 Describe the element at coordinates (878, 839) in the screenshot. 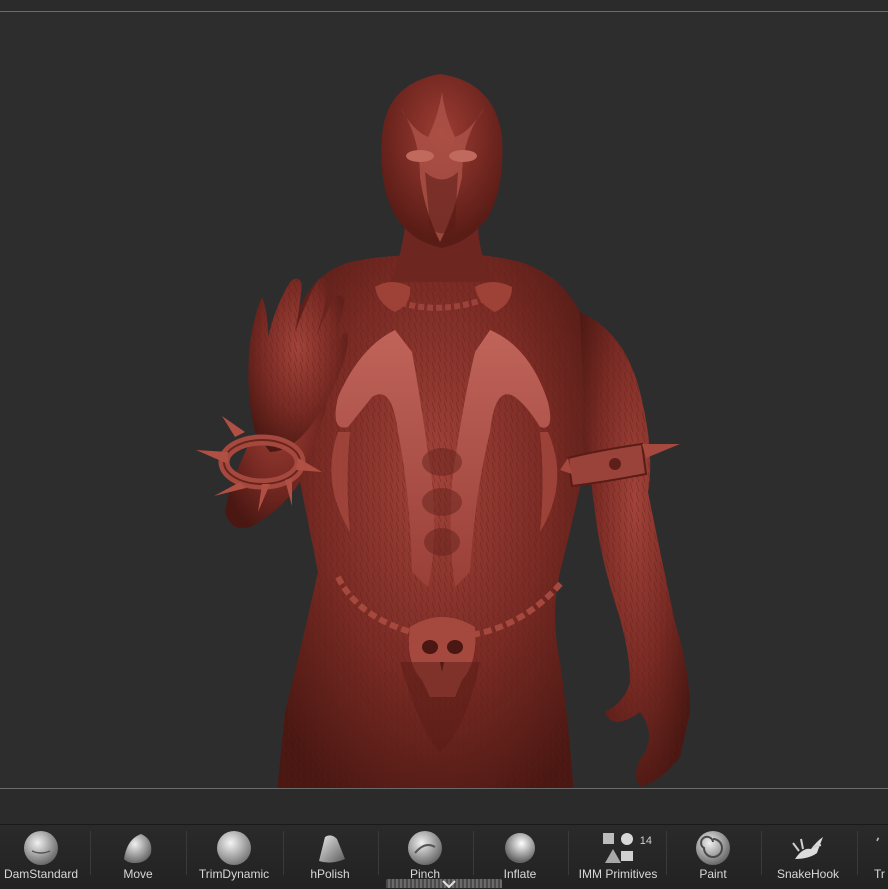

I see `partial-brush-icon` at that location.